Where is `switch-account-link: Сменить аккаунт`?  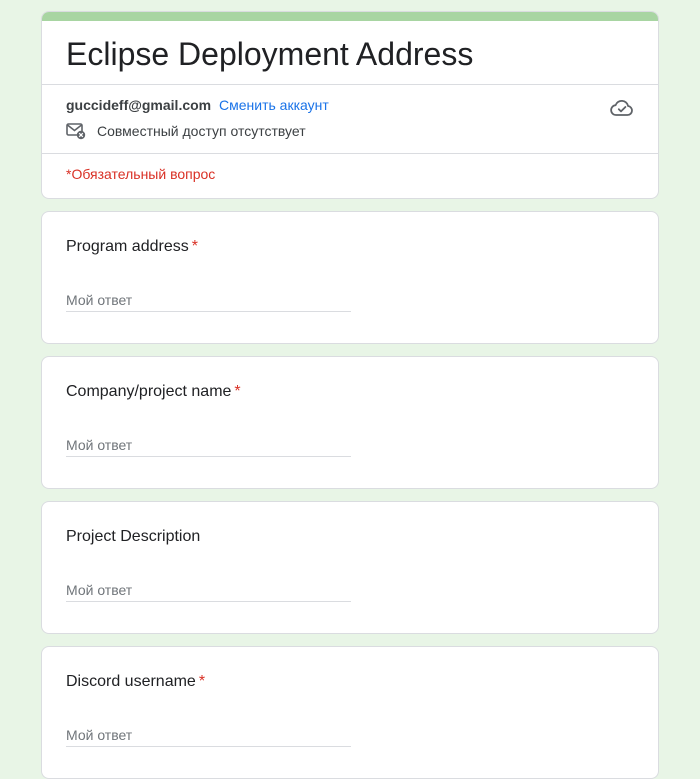 switch-account-link: Сменить аккаунт is located at coordinates (274, 105).